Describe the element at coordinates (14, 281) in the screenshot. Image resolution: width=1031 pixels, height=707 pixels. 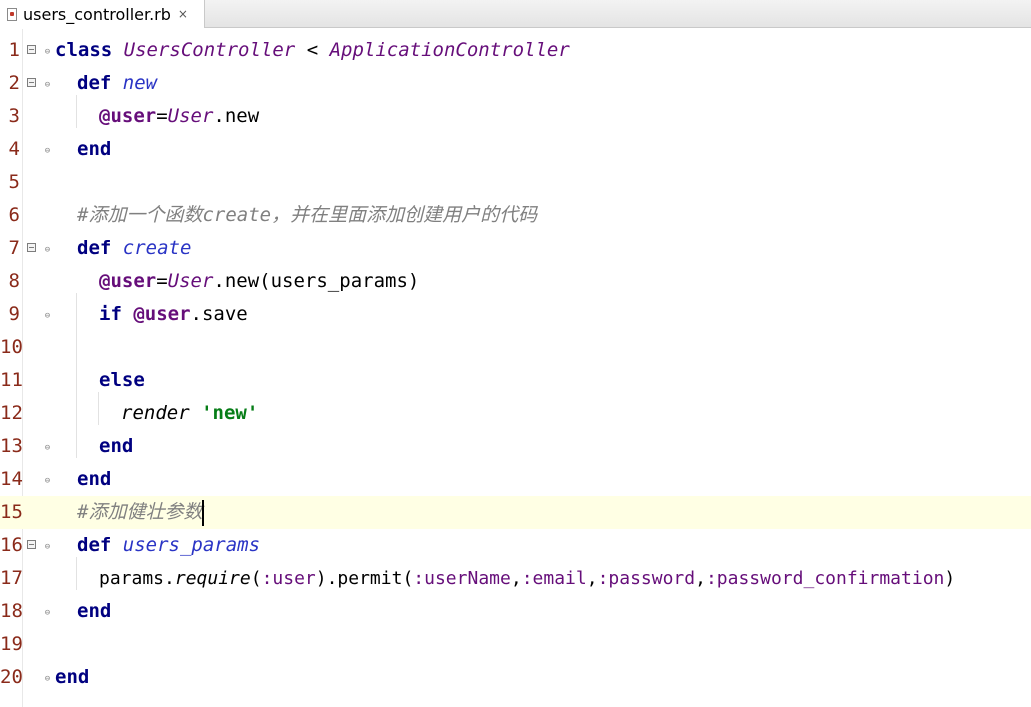
I see `line-number: 8` at that location.